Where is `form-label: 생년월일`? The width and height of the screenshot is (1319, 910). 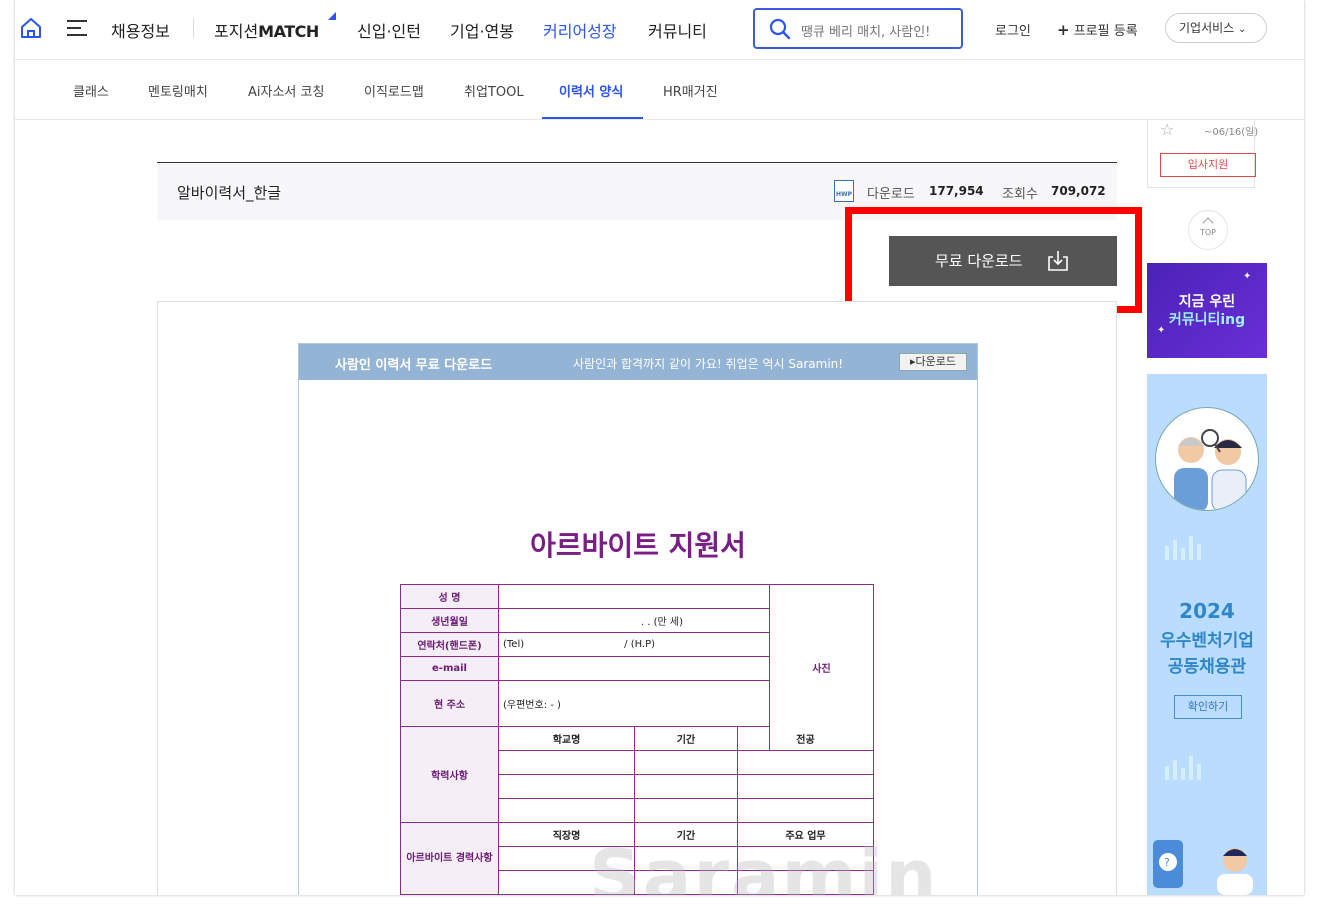
form-label: 생년월일 is located at coordinates (449, 620).